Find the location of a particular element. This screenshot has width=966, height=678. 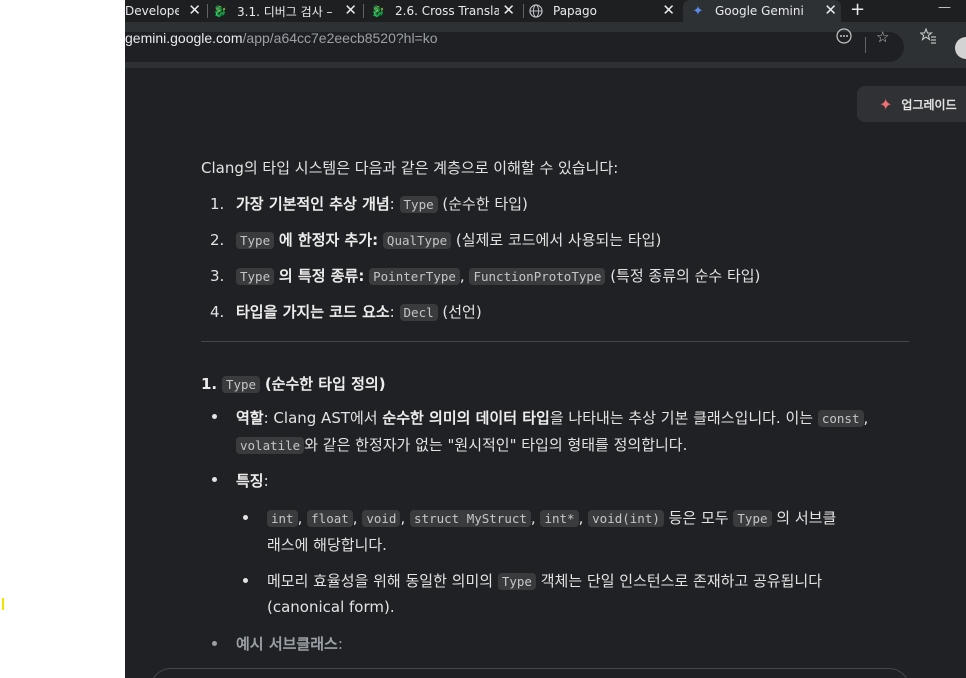

list-item: 4. 타입을 가지는 코드 요소: Decl (선언) is located at coordinates (346, 312).